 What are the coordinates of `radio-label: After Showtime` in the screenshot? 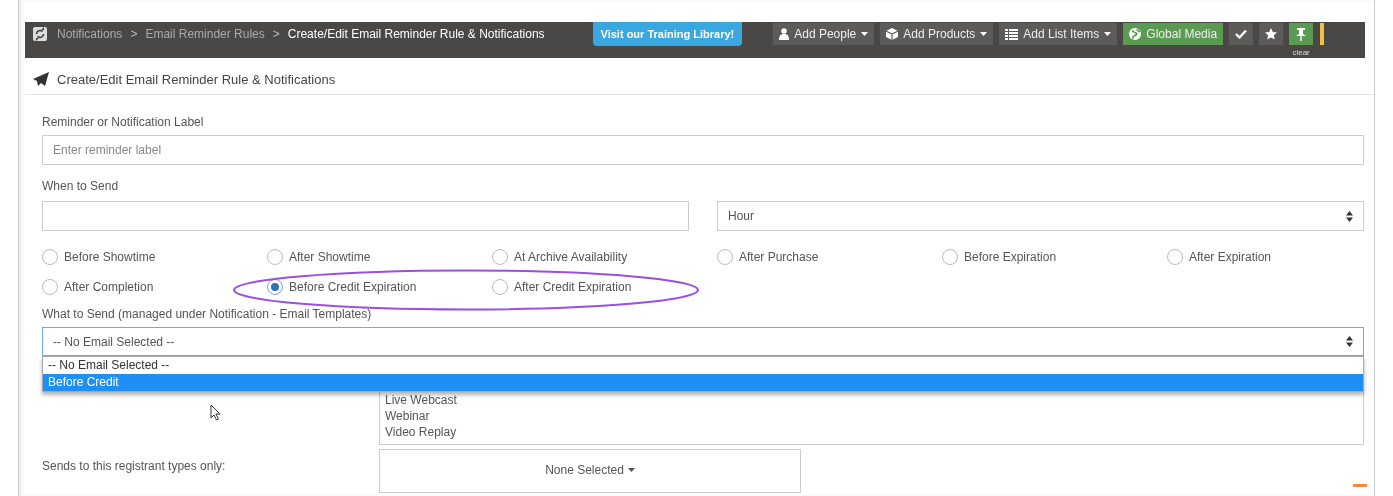 It's located at (330, 257).